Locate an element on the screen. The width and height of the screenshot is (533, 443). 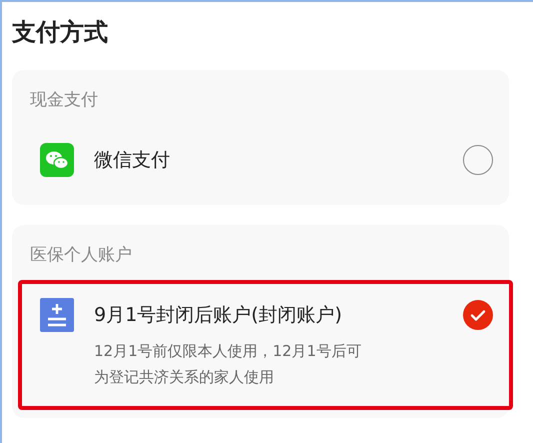
option-name: 9月1号封闭后账户(封闭账户) is located at coordinates (219, 315).